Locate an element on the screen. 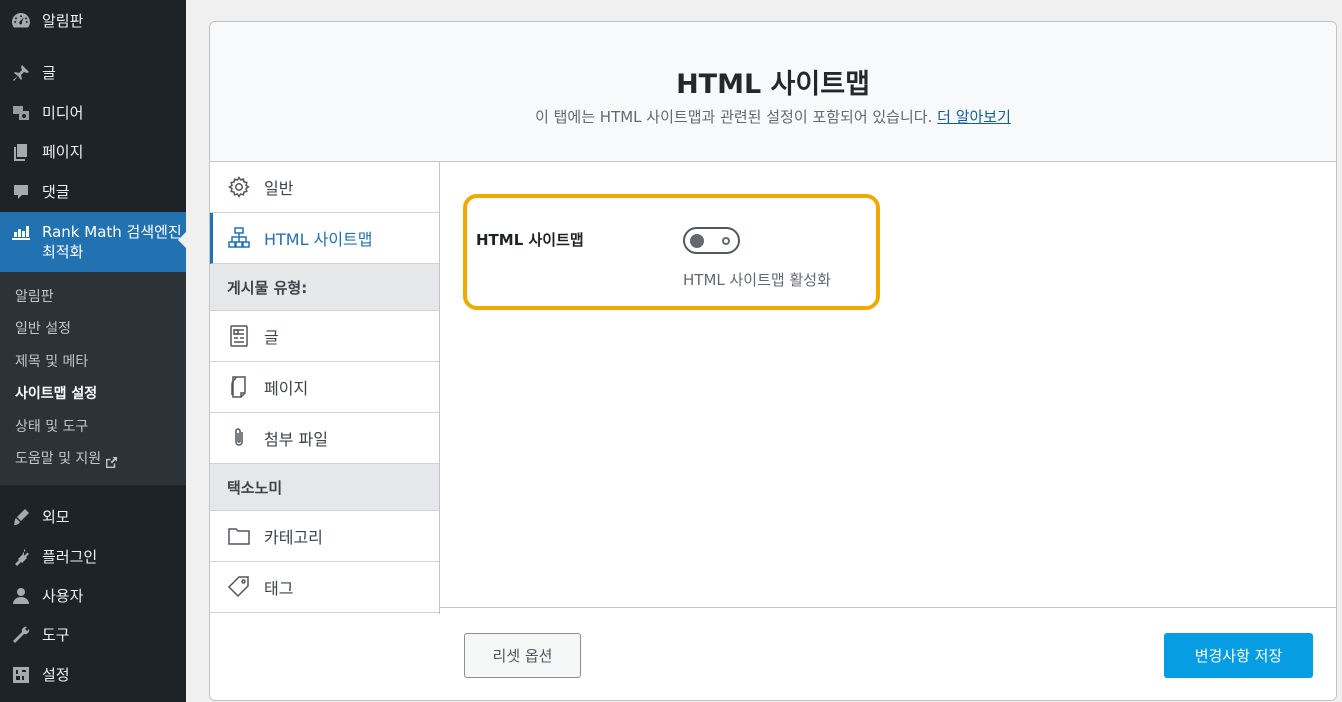  menu-item-tools: 도구 is located at coordinates (93, 635).